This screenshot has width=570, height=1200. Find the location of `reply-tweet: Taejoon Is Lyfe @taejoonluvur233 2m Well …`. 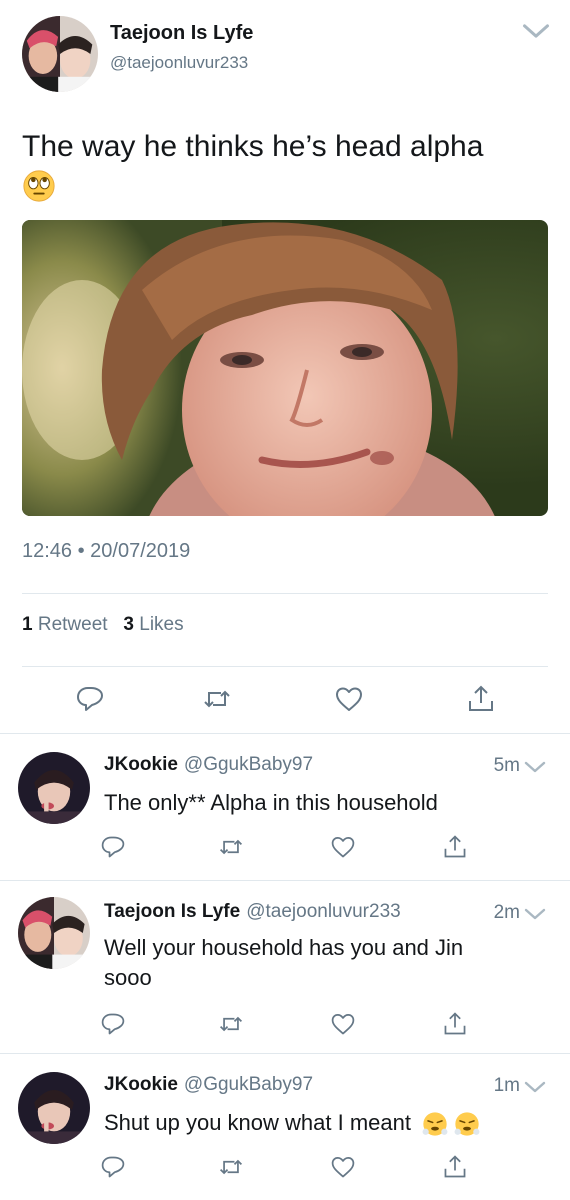

reply-tweet: Taejoon Is Lyfe @taejoonluvur233 2m Well … is located at coordinates (285, 967).